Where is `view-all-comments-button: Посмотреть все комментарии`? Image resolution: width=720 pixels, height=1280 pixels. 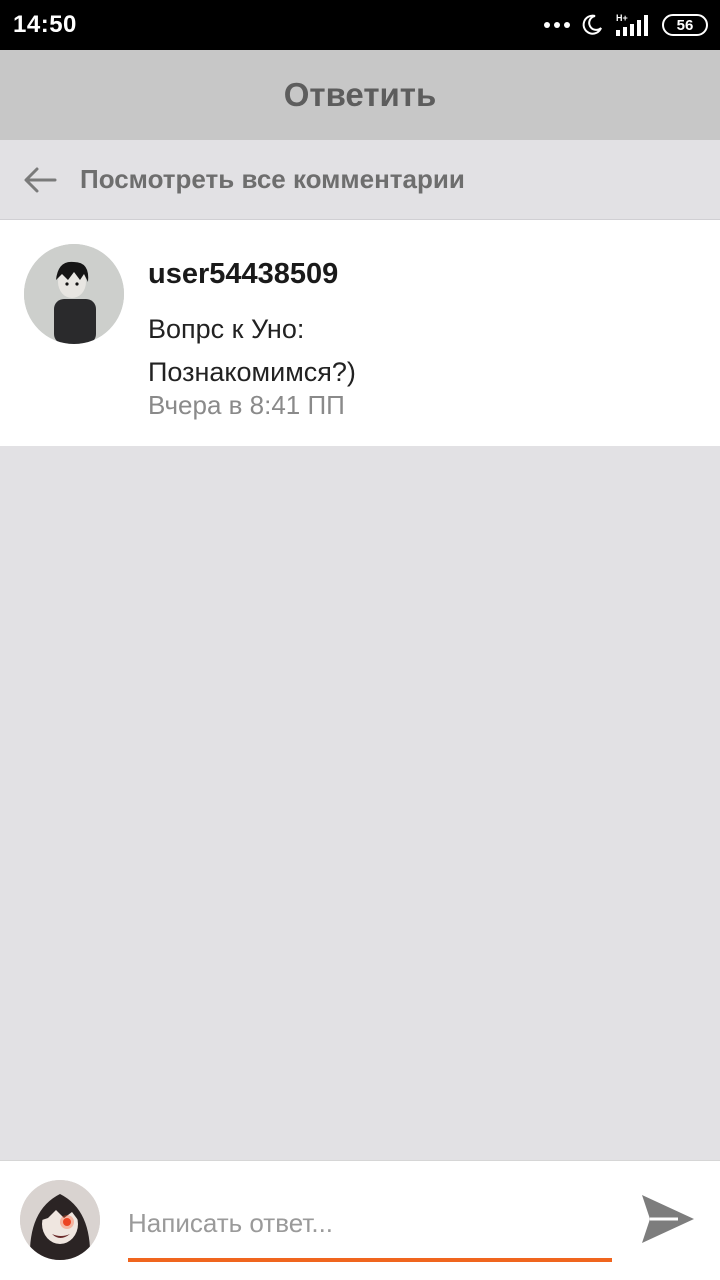
view-all-comments-button: Посмотреть все комментарии is located at coordinates (360, 180).